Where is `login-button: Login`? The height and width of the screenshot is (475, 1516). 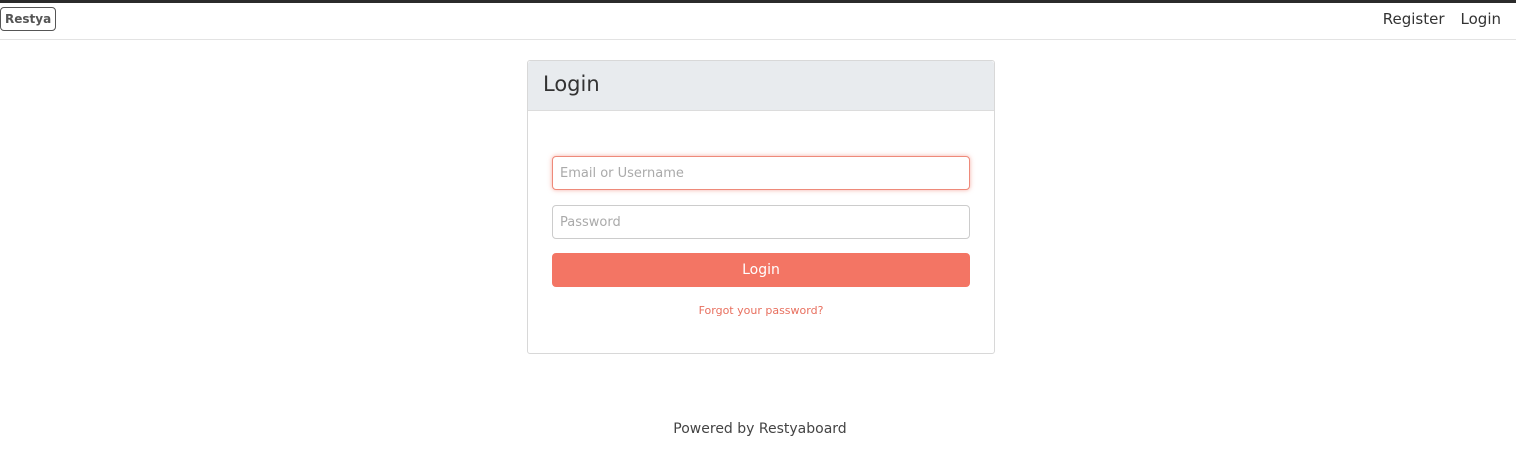 login-button: Login is located at coordinates (761, 270).